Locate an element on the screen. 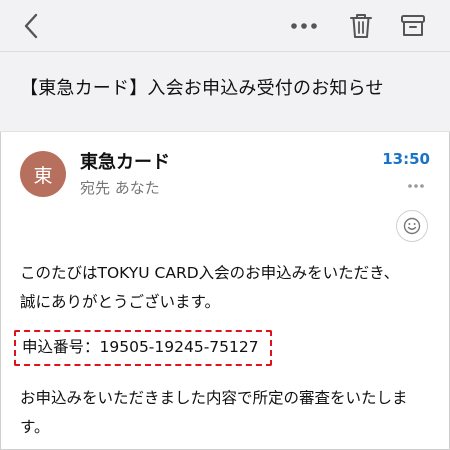 This screenshot has width=450, height=450. header-more-button is located at coordinates (416, 186).